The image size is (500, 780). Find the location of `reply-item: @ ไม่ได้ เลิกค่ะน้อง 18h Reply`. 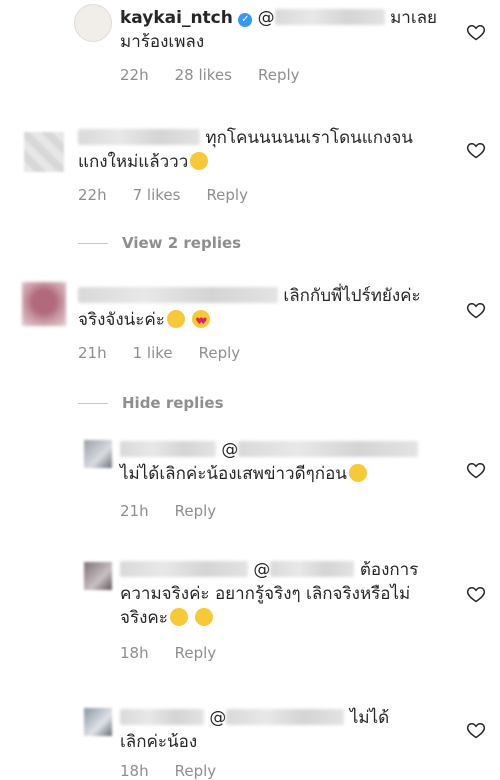

reply-item: @ ไม่ได้ เลิกค่ะน้อง 18h Reply is located at coordinates (250, 740).